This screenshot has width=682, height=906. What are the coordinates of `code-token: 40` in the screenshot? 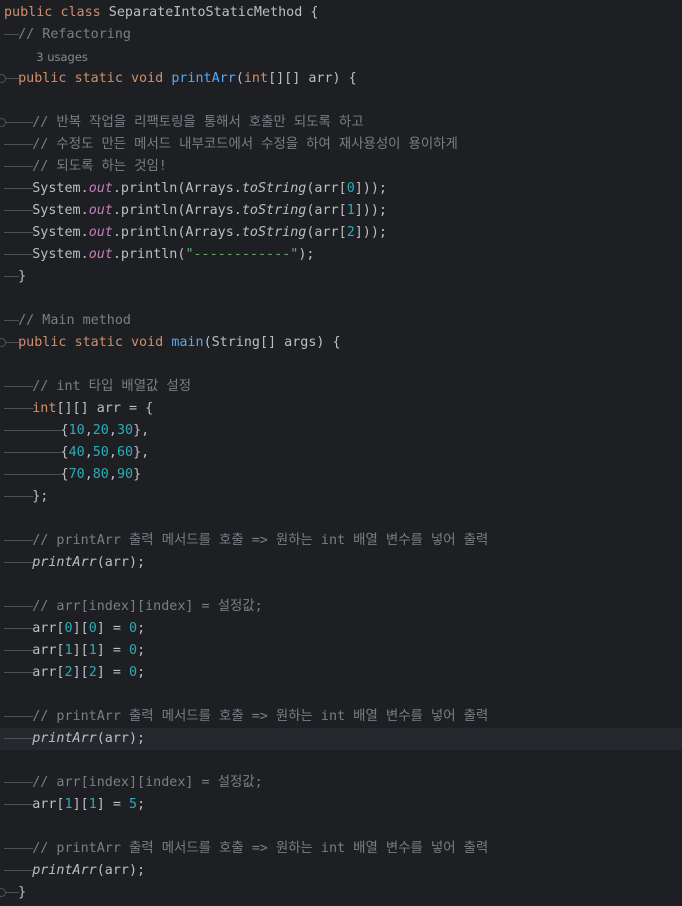 It's located at (76, 452).